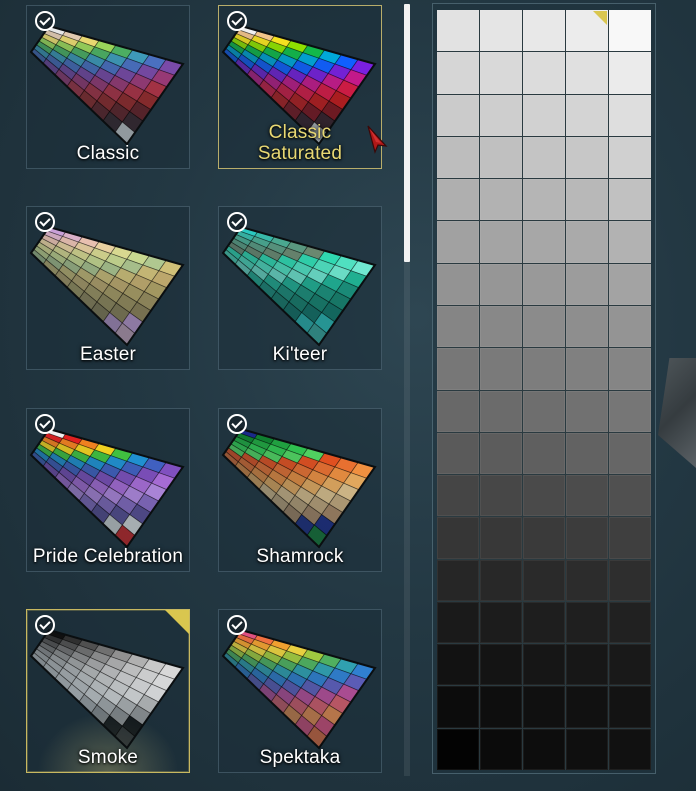 The height and width of the screenshot is (791, 696). I want to click on palette-card-shamrock: Shamrock, so click(300, 490).